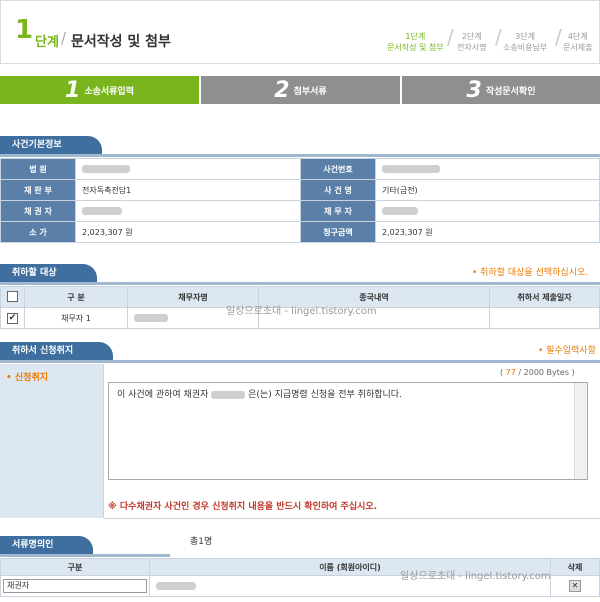 This screenshot has height=602, width=600. I want to click on step-indicator-2: 2단계 전자서명, so click(472, 42).